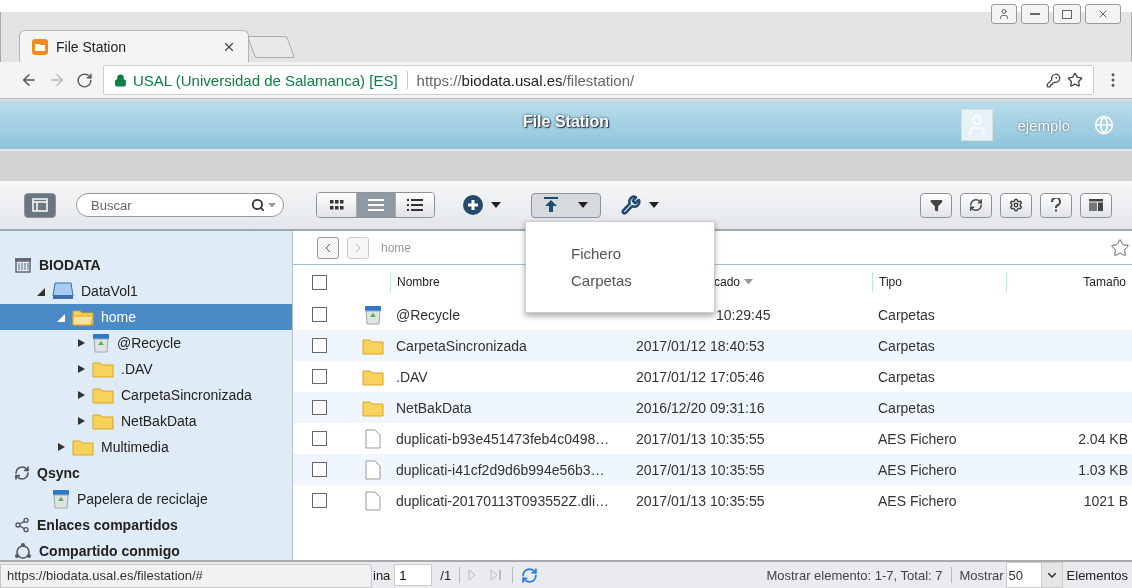 The width and height of the screenshot is (1132, 588). What do you see at coordinates (1069, 282) in the screenshot?
I see `column-header: Tamaño` at bounding box center [1069, 282].